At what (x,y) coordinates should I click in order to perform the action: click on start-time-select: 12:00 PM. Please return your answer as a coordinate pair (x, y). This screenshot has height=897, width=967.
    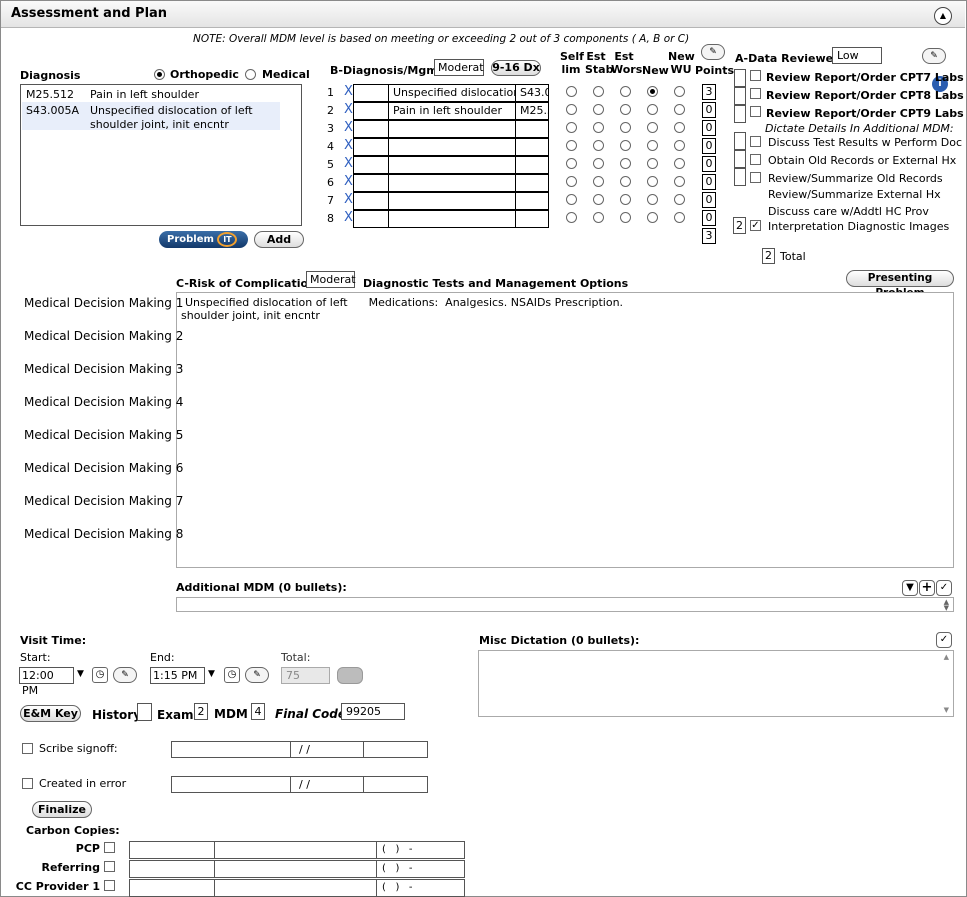
    Looking at the image, I should click on (46, 682).